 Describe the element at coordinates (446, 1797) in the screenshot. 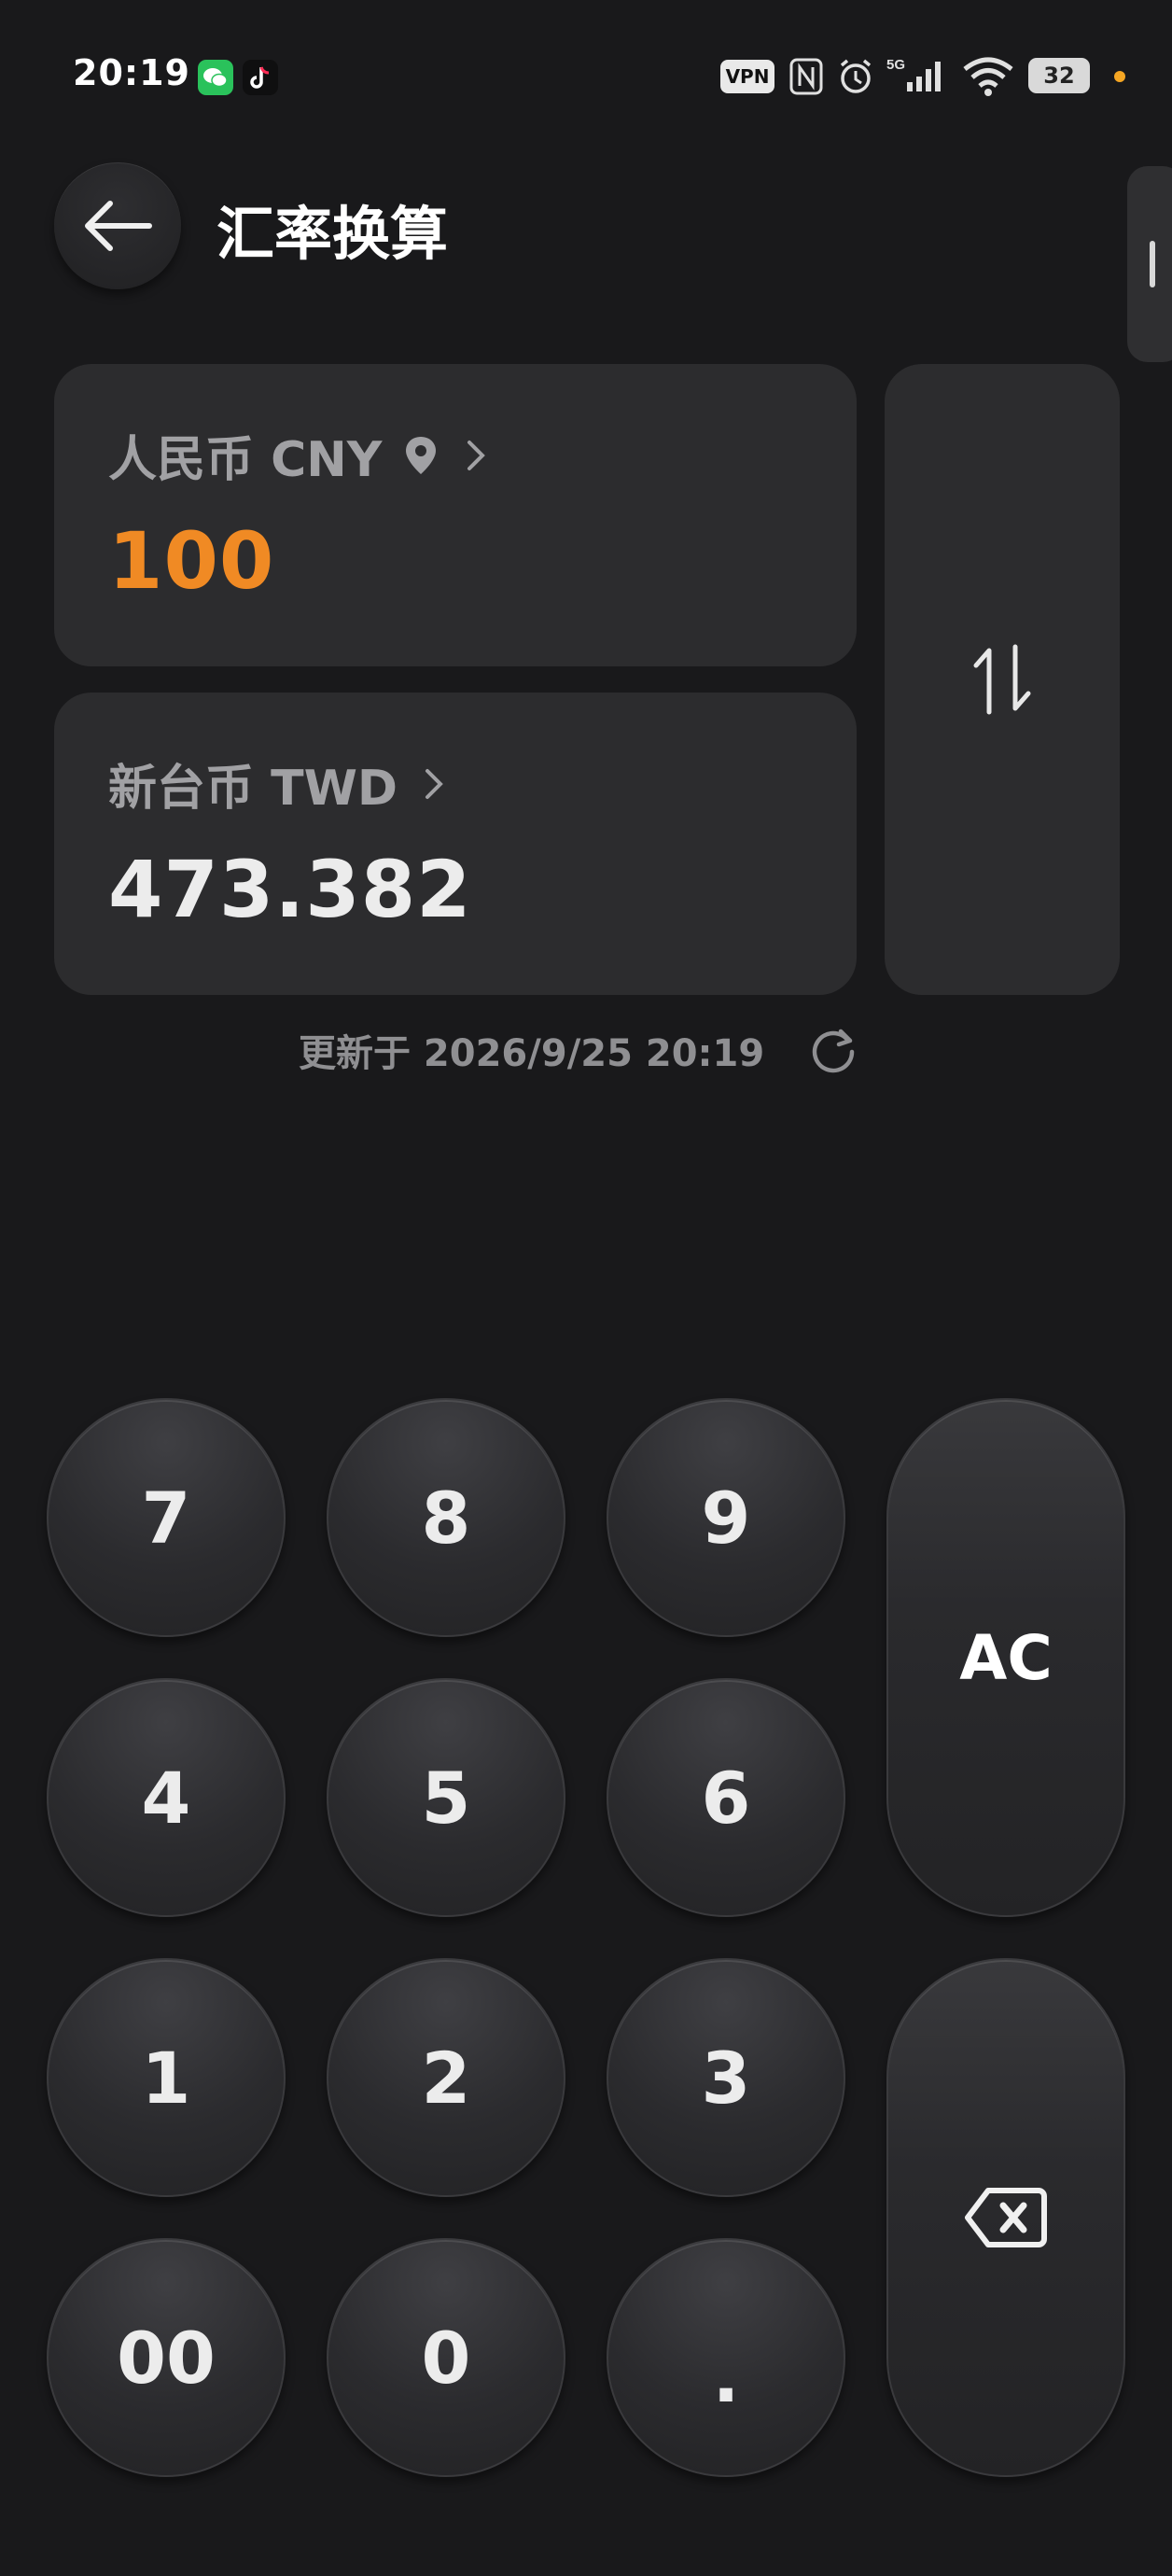

I see `key-5: 5` at that location.